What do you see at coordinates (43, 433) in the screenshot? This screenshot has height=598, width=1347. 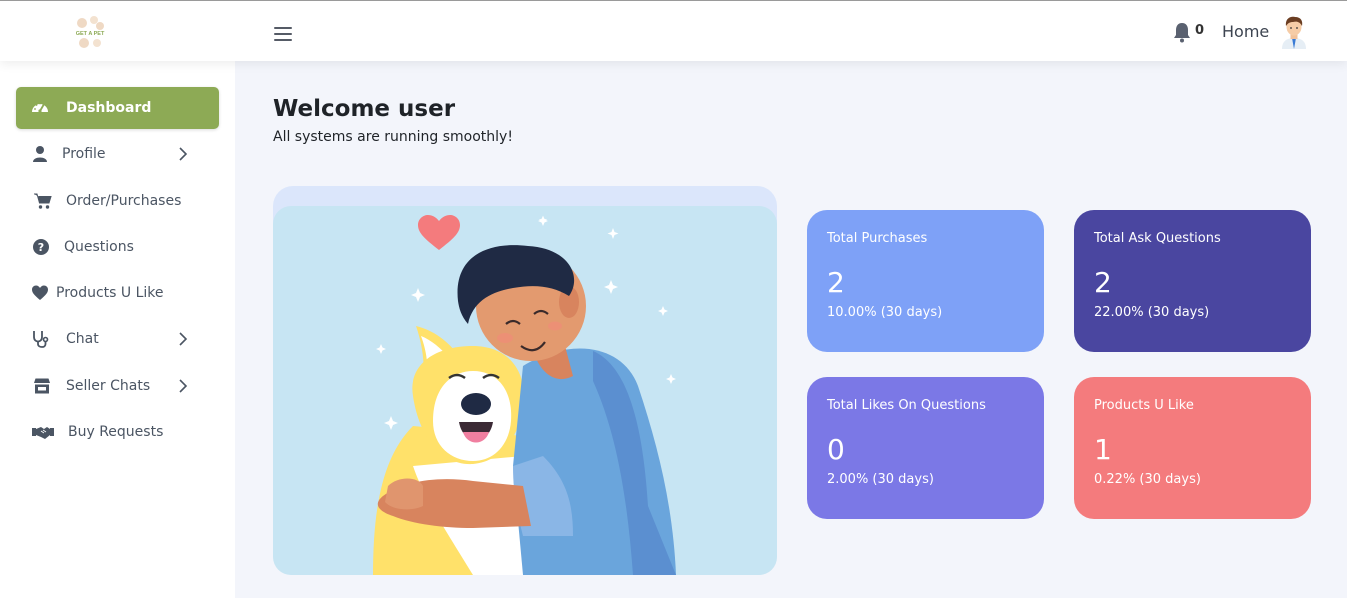 I see `handshake-icon` at bounding box center [43, 433].